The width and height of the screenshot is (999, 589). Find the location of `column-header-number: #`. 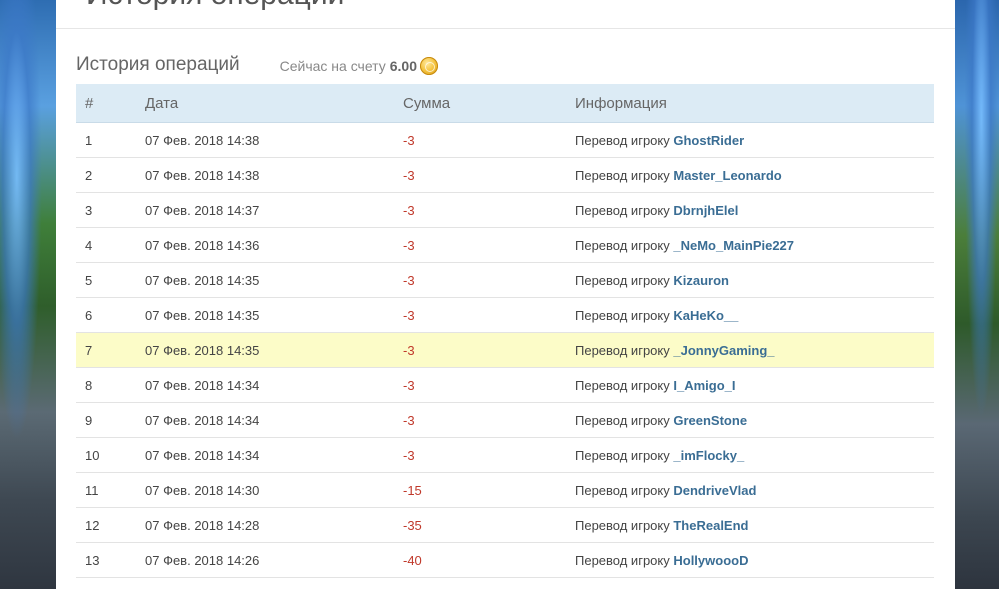

column-header-number: # is located at coordinates (110, 103).